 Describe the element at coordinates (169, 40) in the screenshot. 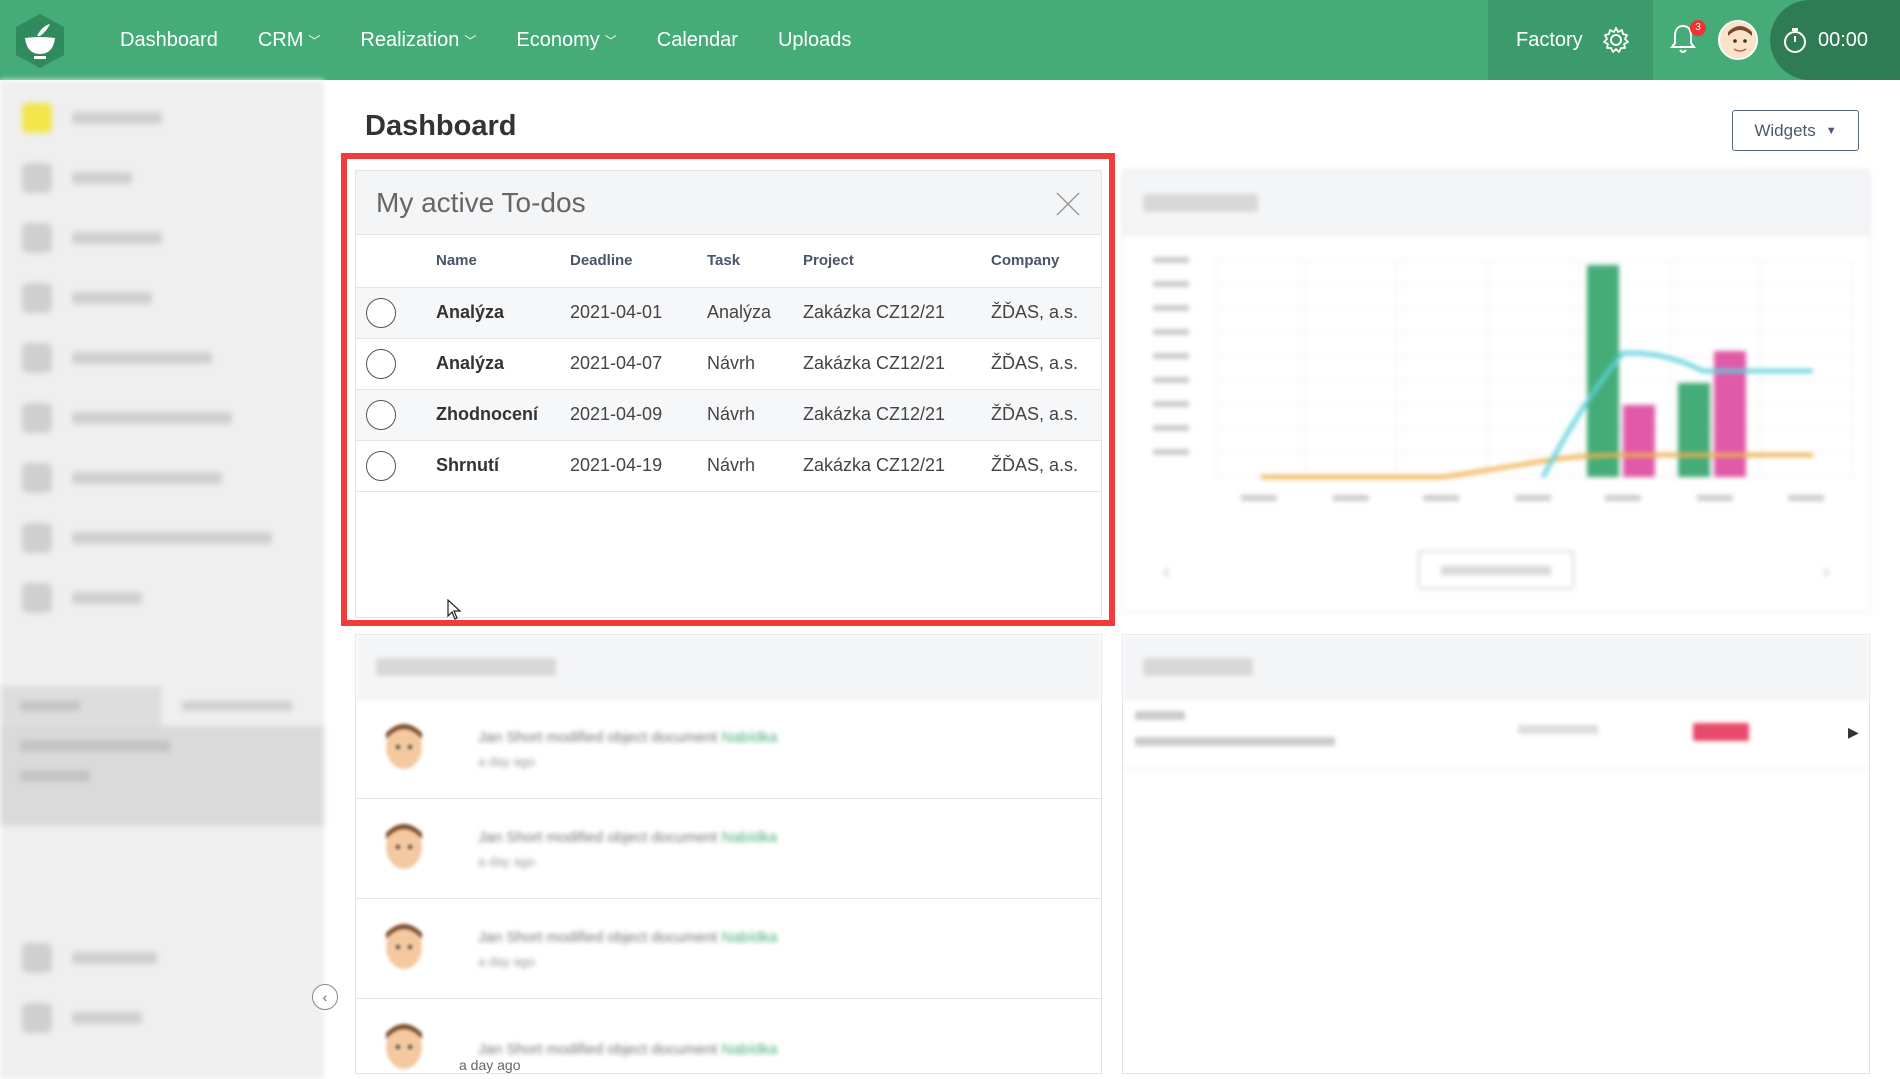

I see `nav-dashboard: Dashboard` at that location.